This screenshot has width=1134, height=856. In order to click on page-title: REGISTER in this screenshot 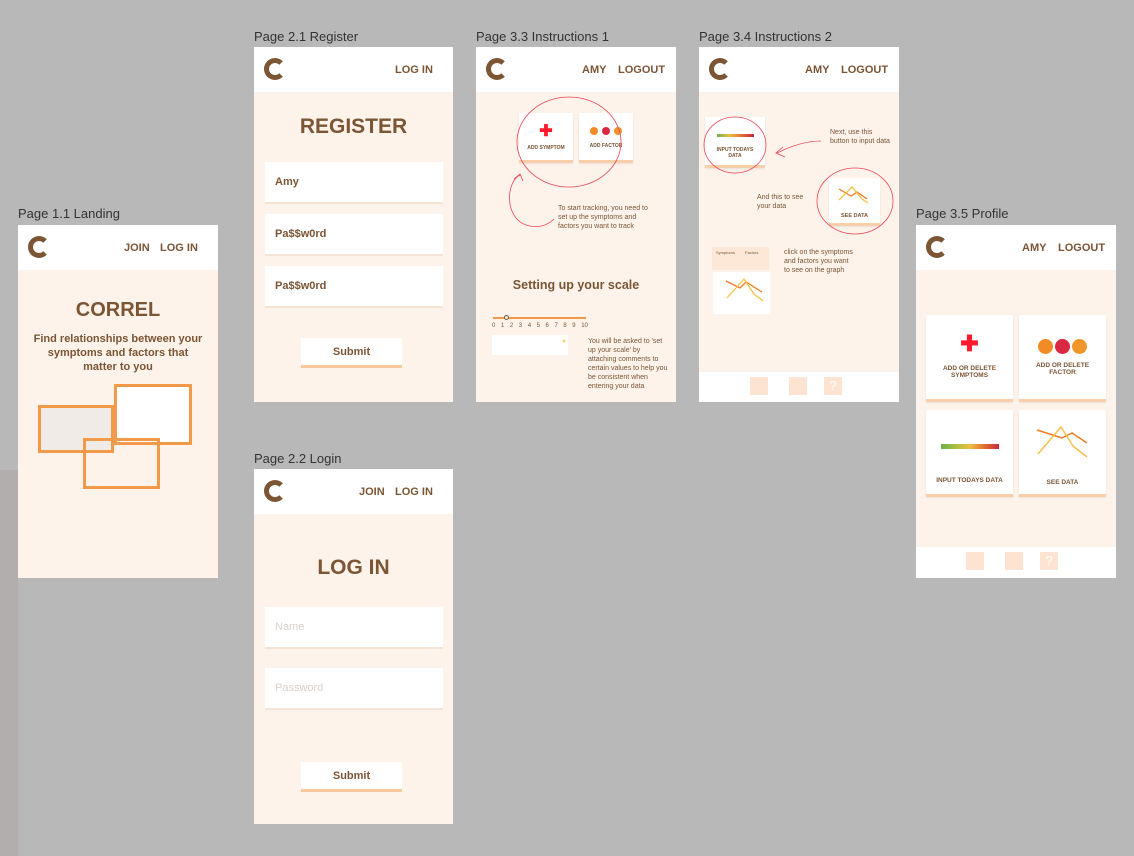, I will do `click(353, 126)`.